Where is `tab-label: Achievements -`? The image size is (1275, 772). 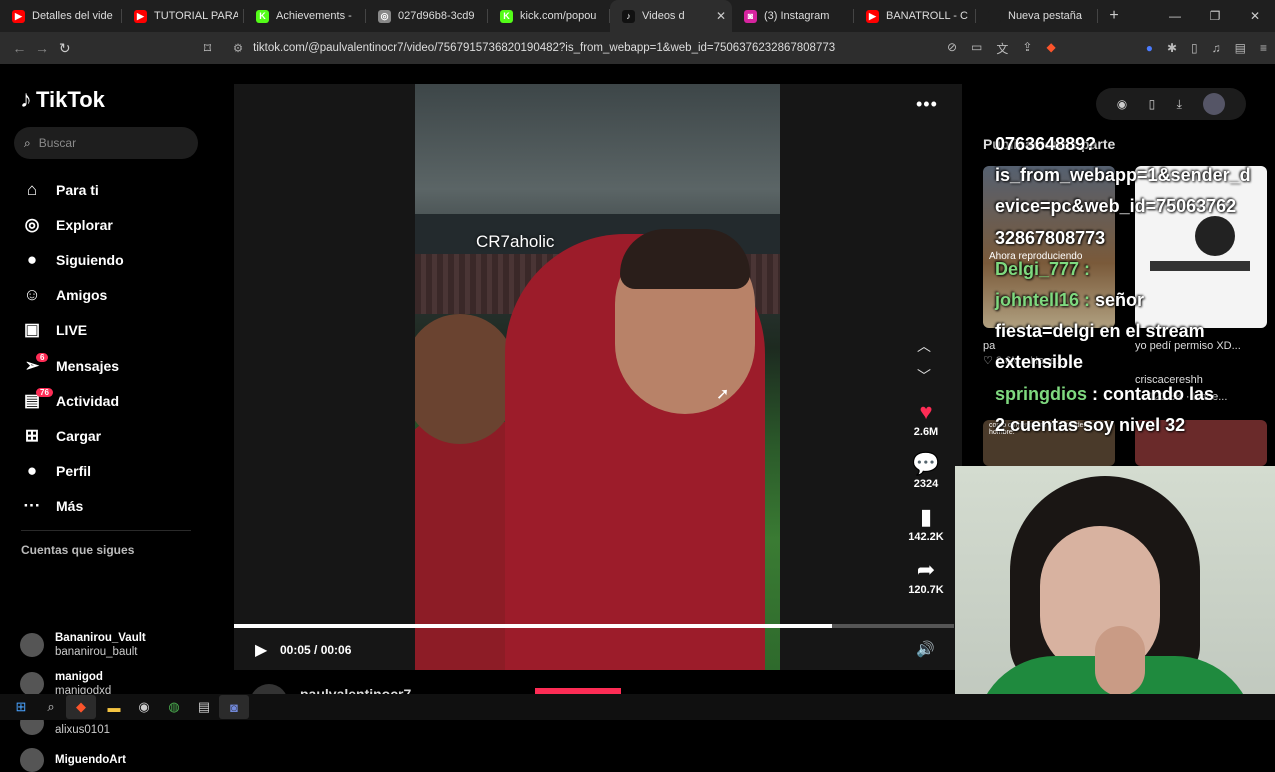 tab-label: Achievements - is located at coordinates (314, 16).